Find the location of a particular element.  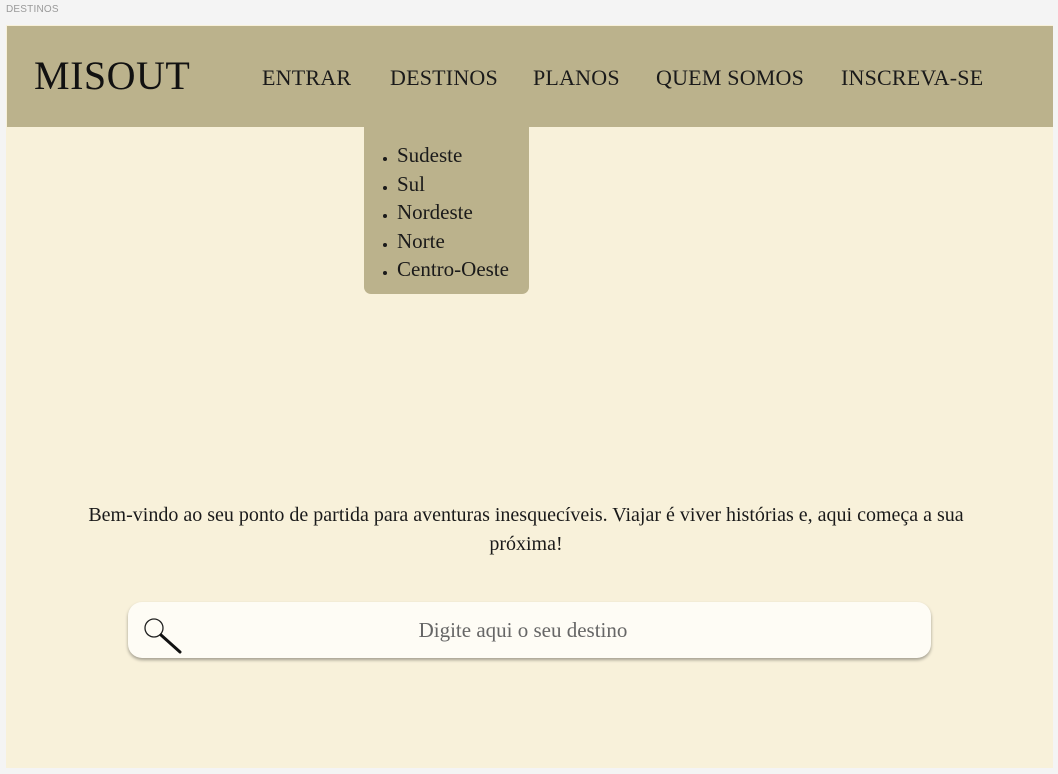

nav-quem-somos: QUEM SOMOS is located at coordinates (730, 78).